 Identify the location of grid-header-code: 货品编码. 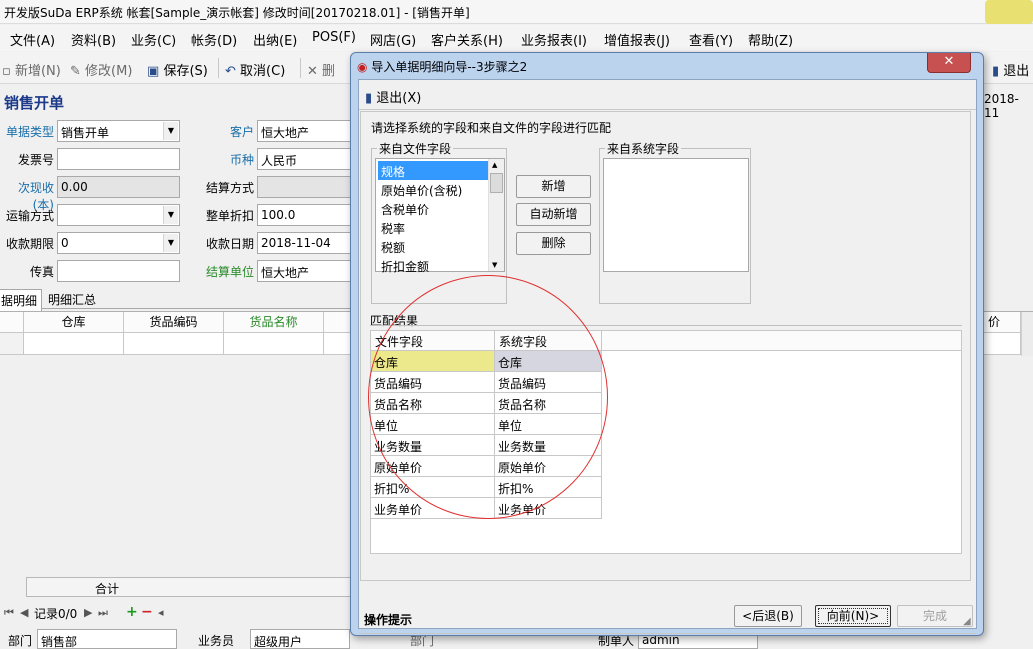
(174, 322).